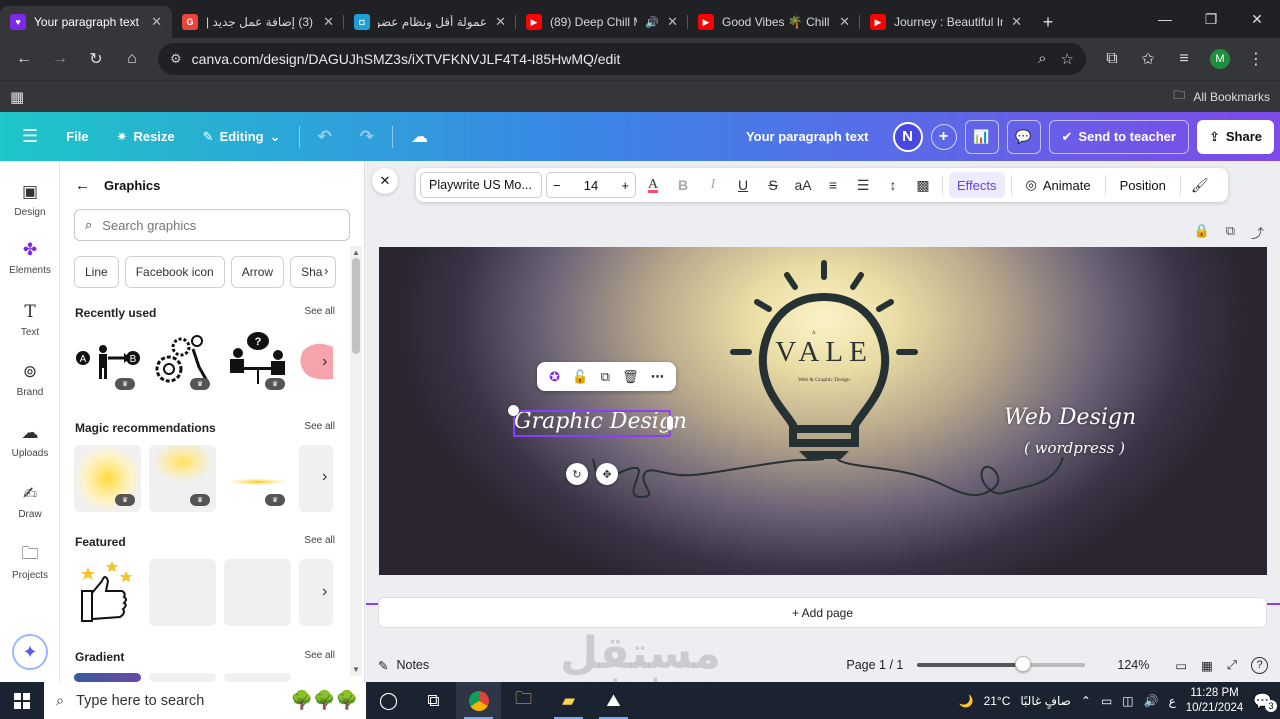  What do you see at coordinates (257, 272) in the screenshot?
I see `chip-arrow: Arrow` at bounding box center [257, 272].